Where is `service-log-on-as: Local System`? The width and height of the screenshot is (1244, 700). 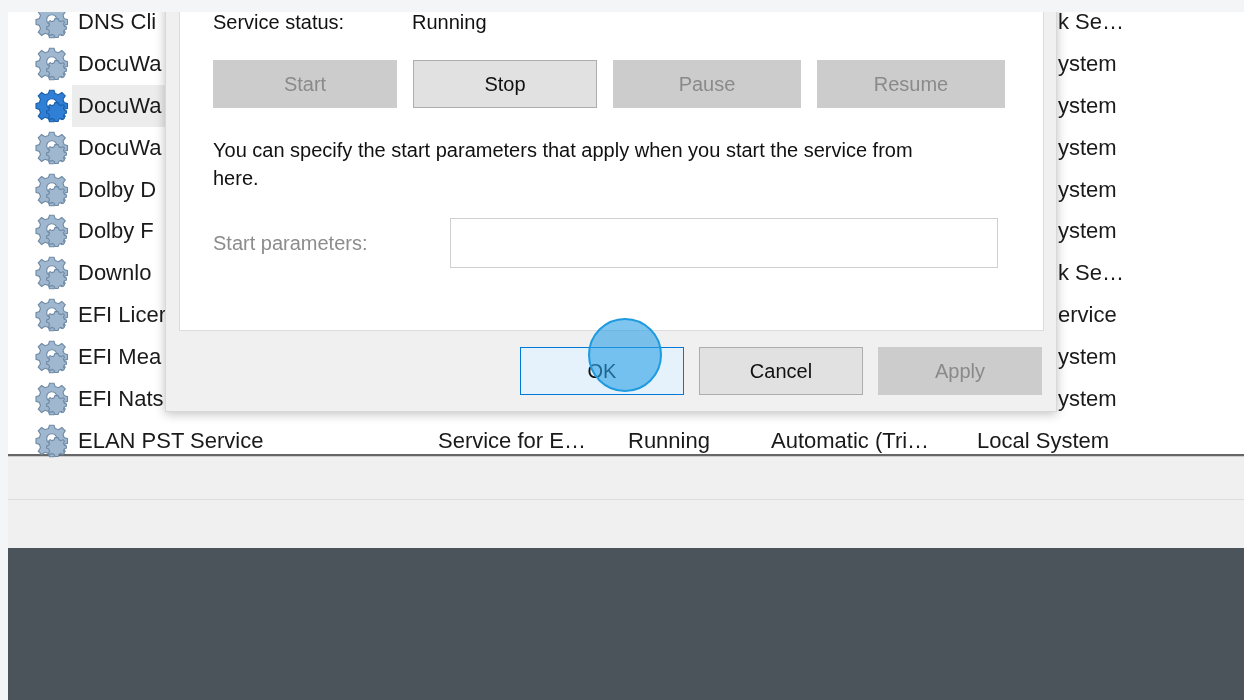
service-log-on-as: Local System is located at coordinates (1043, 440).